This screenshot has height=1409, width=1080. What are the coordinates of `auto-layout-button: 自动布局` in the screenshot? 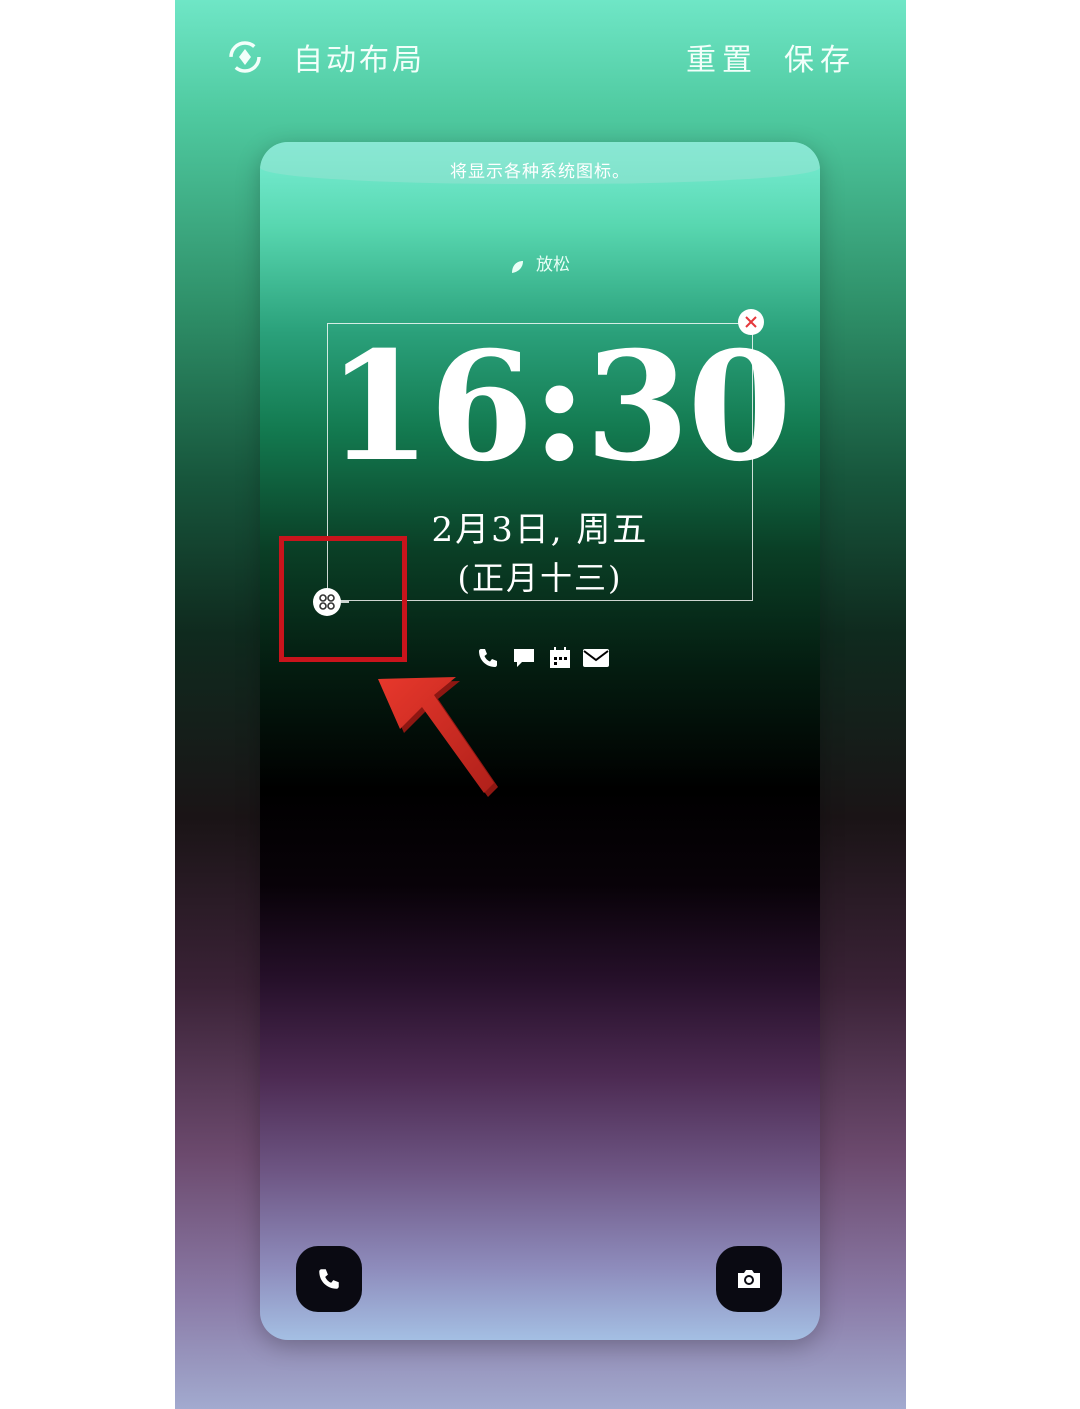 It's located at (325, 57).